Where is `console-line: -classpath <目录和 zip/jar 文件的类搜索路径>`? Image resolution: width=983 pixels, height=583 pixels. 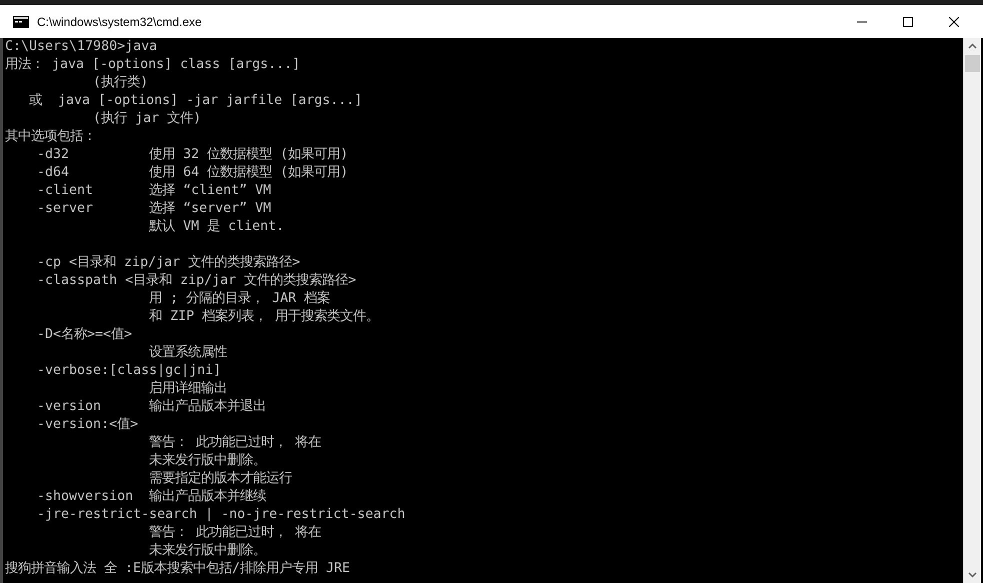 console-line: -classpath <目录和 zip/jar 文件的类搜索路径> is located at coordinates (196, 281).